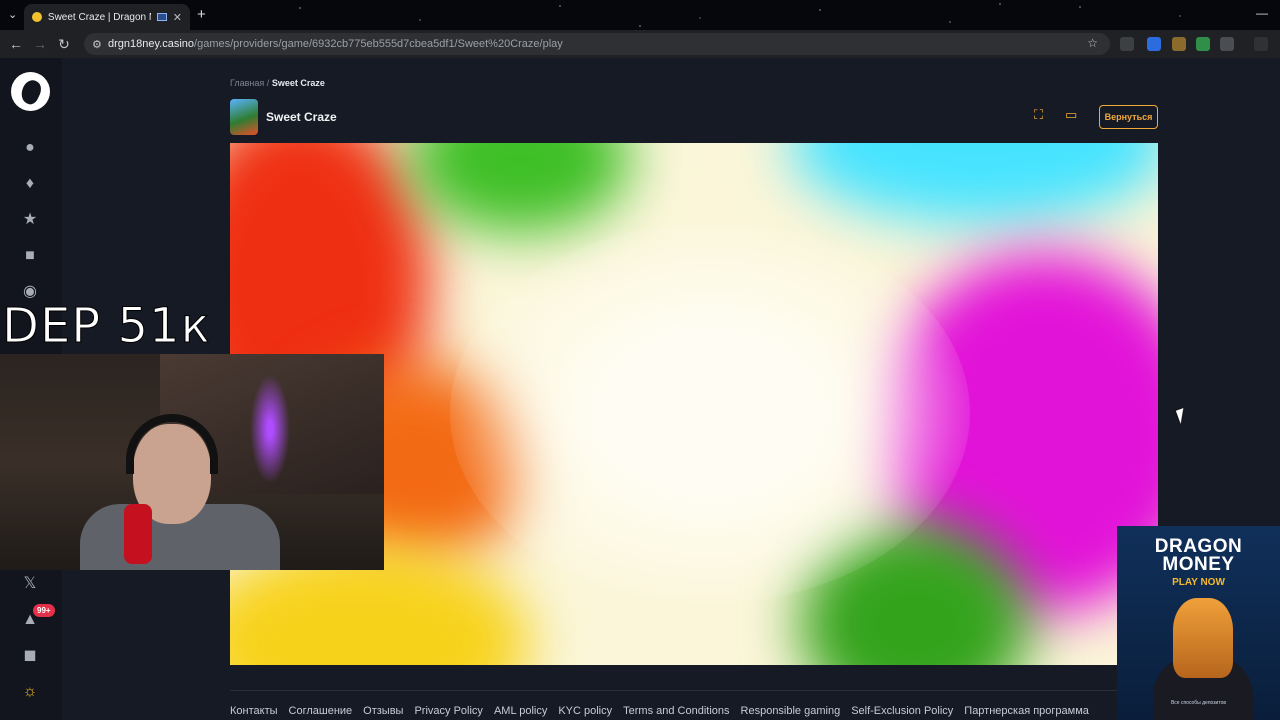  Describe the element at coordinates (301, 117) in the screenshot. I see `game-title: Sweet Craze` at that location.